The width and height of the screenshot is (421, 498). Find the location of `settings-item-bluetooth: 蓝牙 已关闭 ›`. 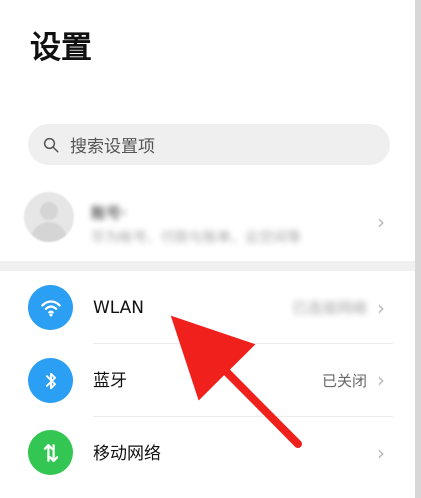

settings-item-bluetooth: 蓝牙 已关闭 › is located at coordinates (207, 380).